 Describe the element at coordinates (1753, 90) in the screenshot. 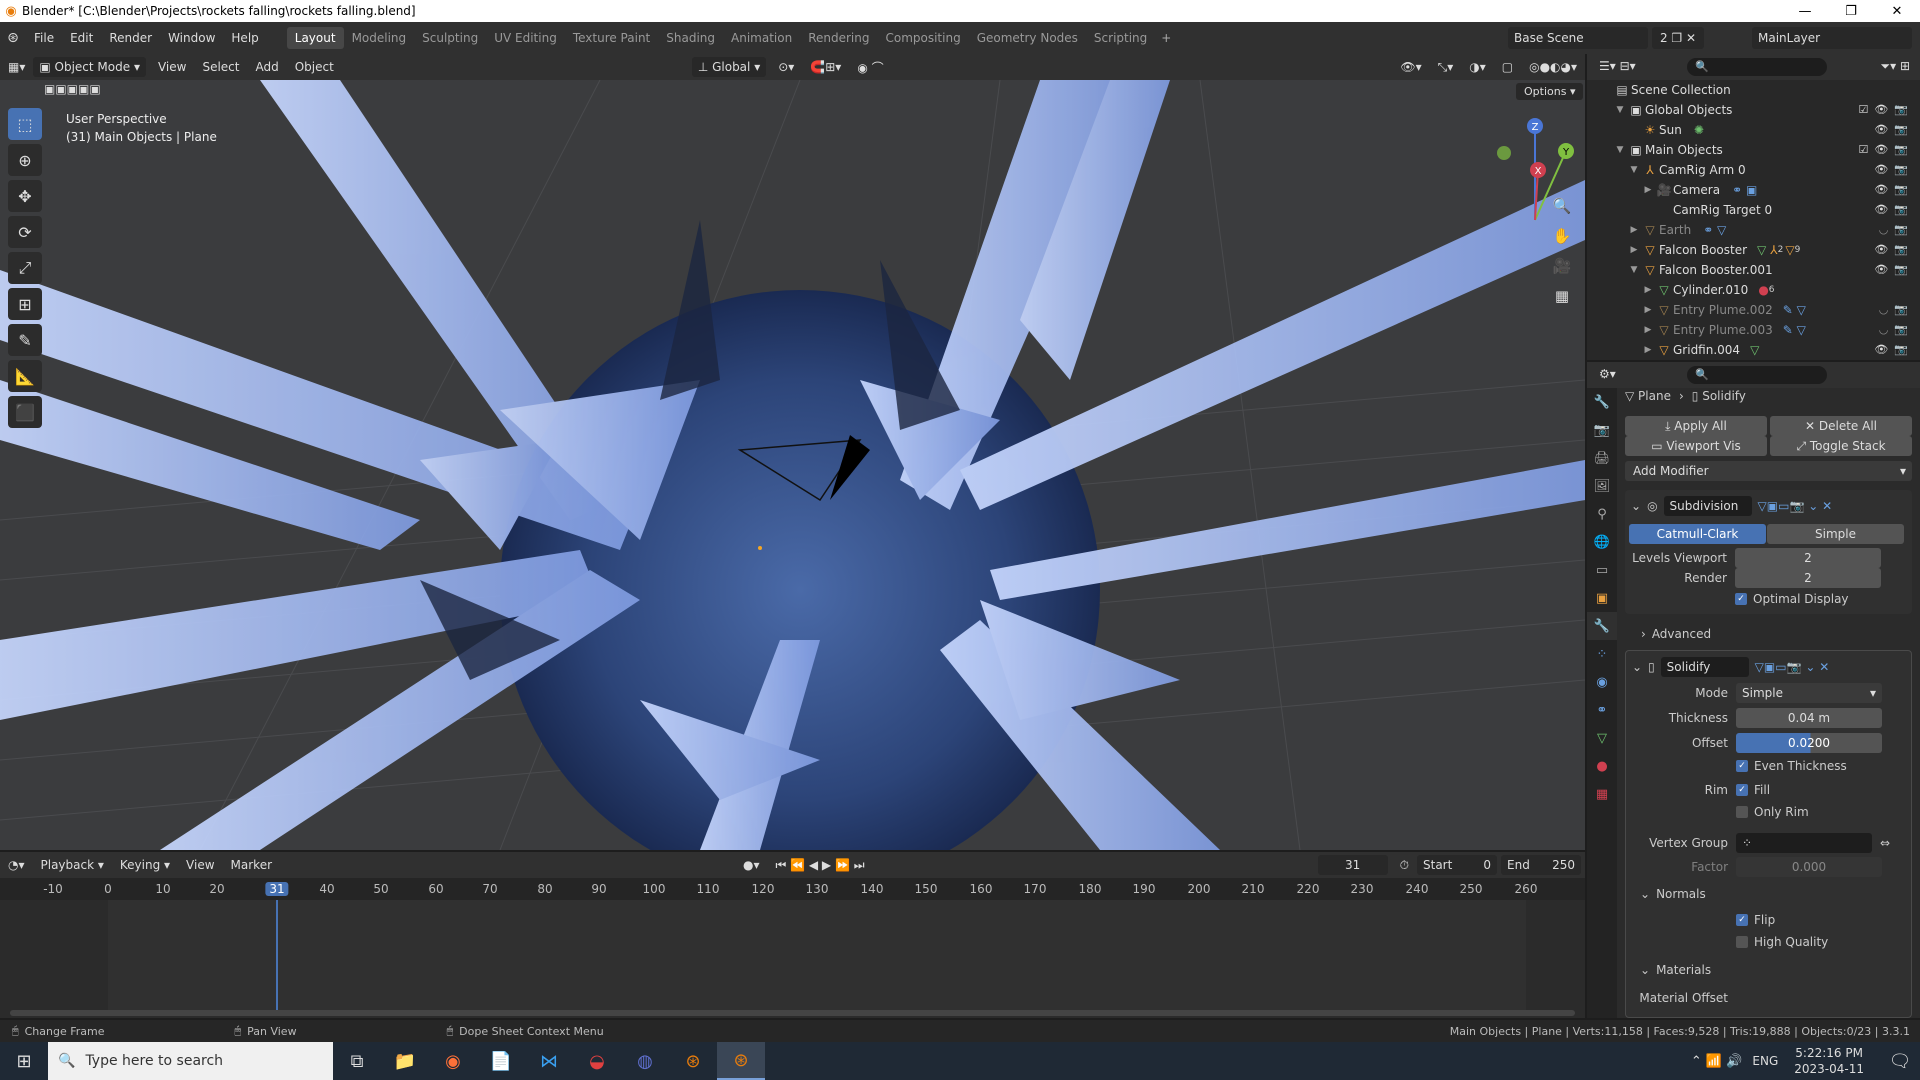

I see `outliner-row-scene-collection: ▤ Scene Collection` at that location.